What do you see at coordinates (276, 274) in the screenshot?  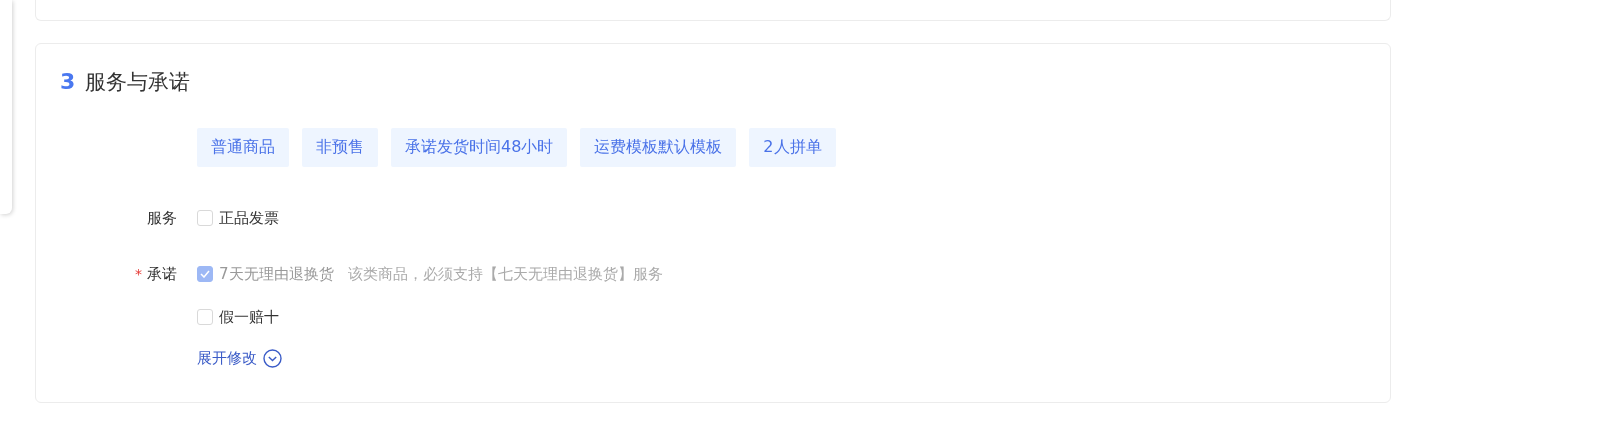 I see `checkbox-label: 7天无理由退换货` at bounding box center [276, 274].